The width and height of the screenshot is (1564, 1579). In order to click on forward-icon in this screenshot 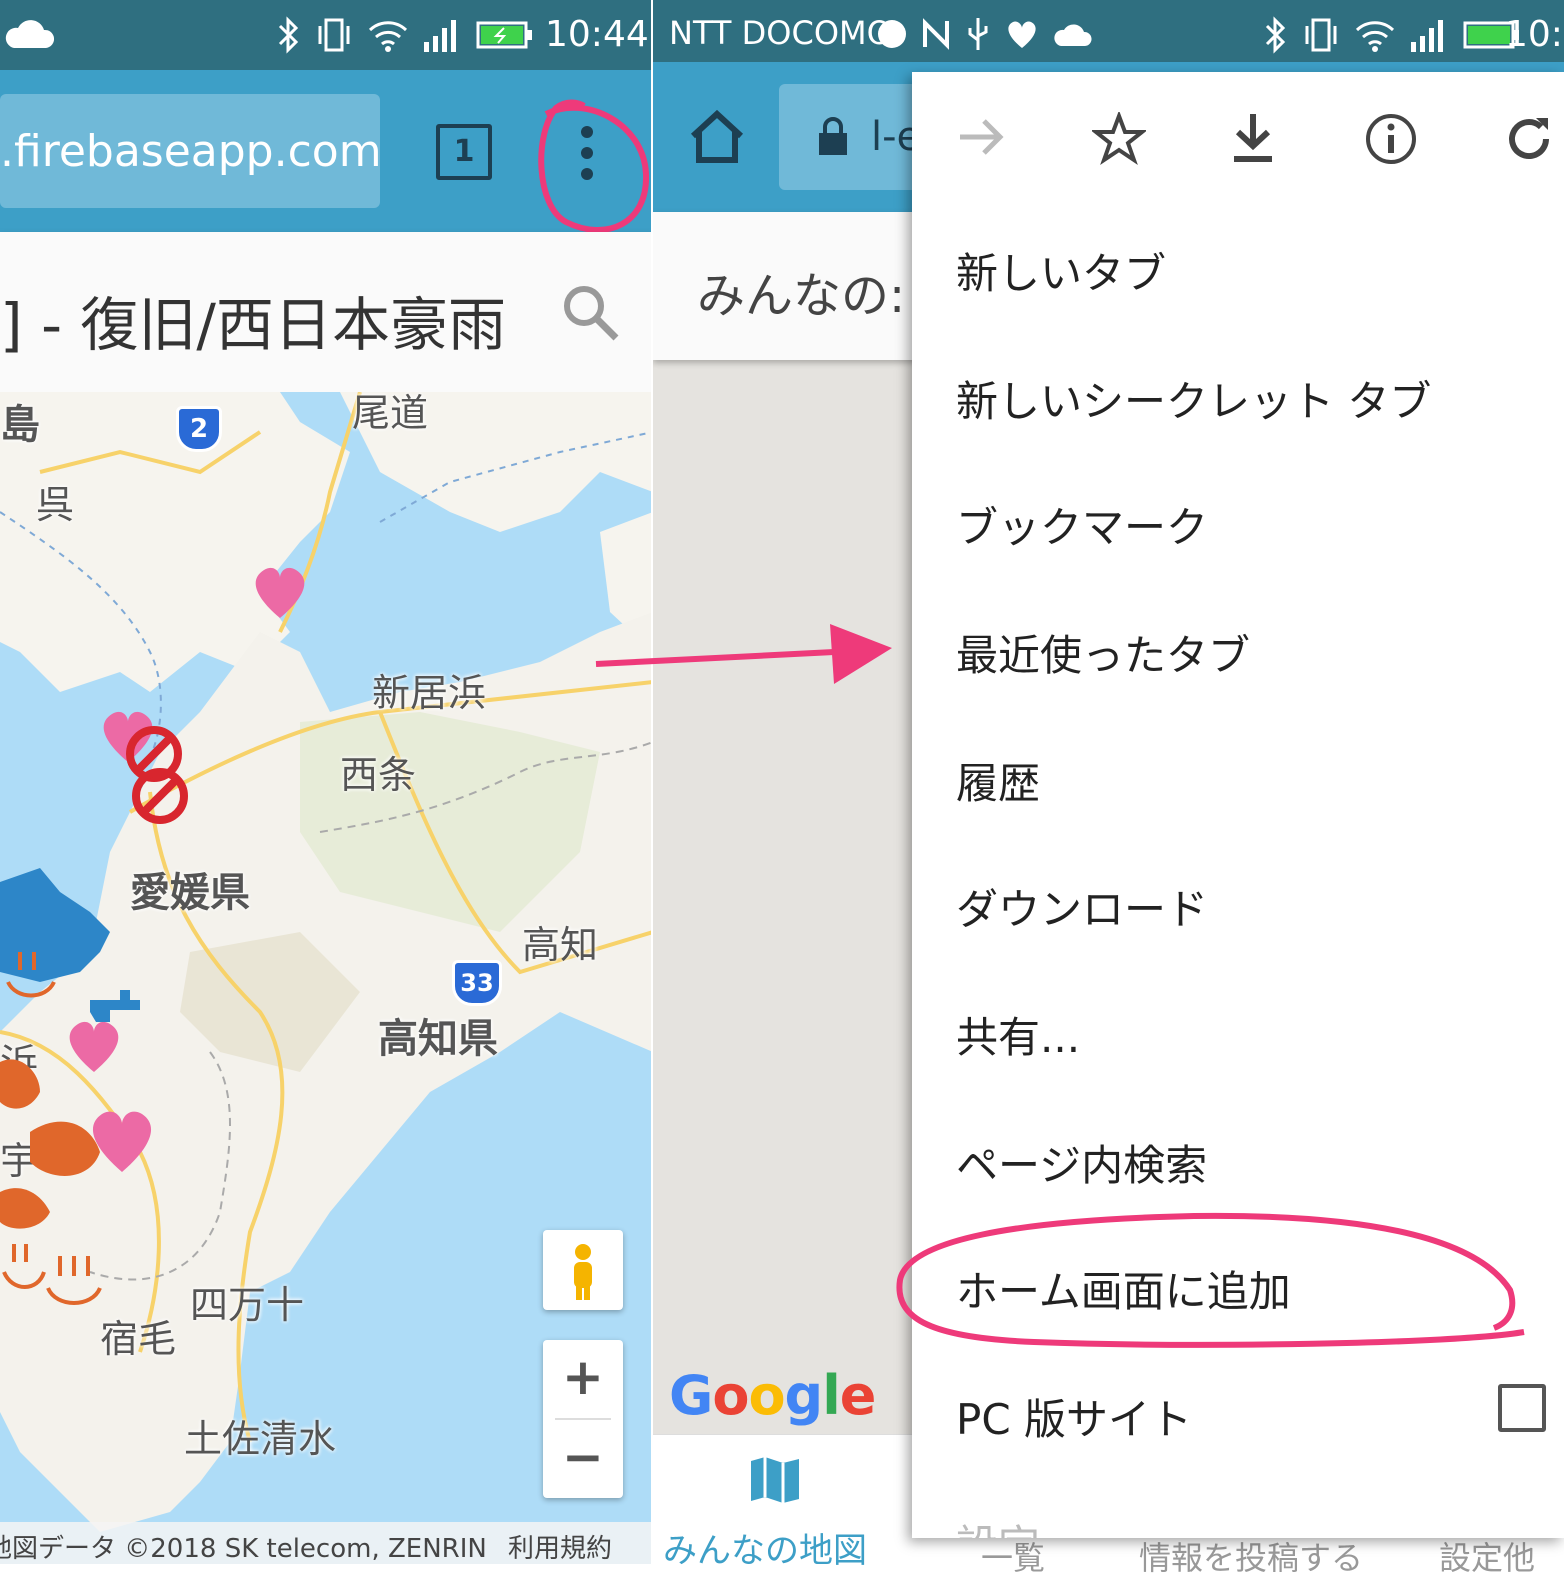, I will do `click(981, 139)`.